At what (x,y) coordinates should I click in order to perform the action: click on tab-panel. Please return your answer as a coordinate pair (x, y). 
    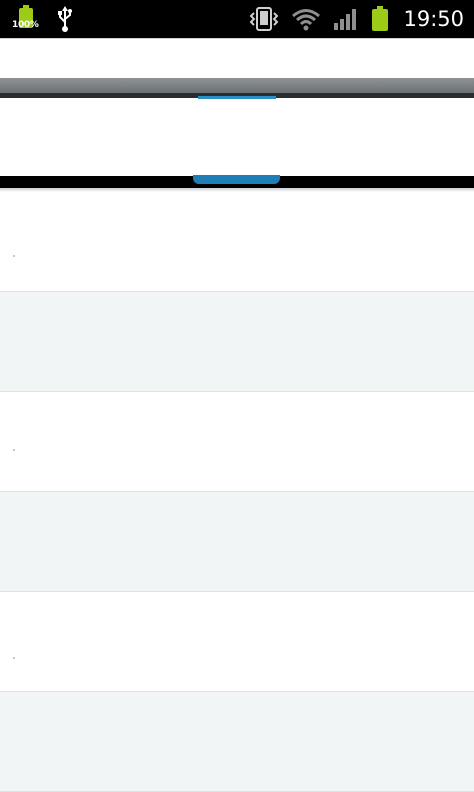
    Looking at the image, I should click on (237, 137).